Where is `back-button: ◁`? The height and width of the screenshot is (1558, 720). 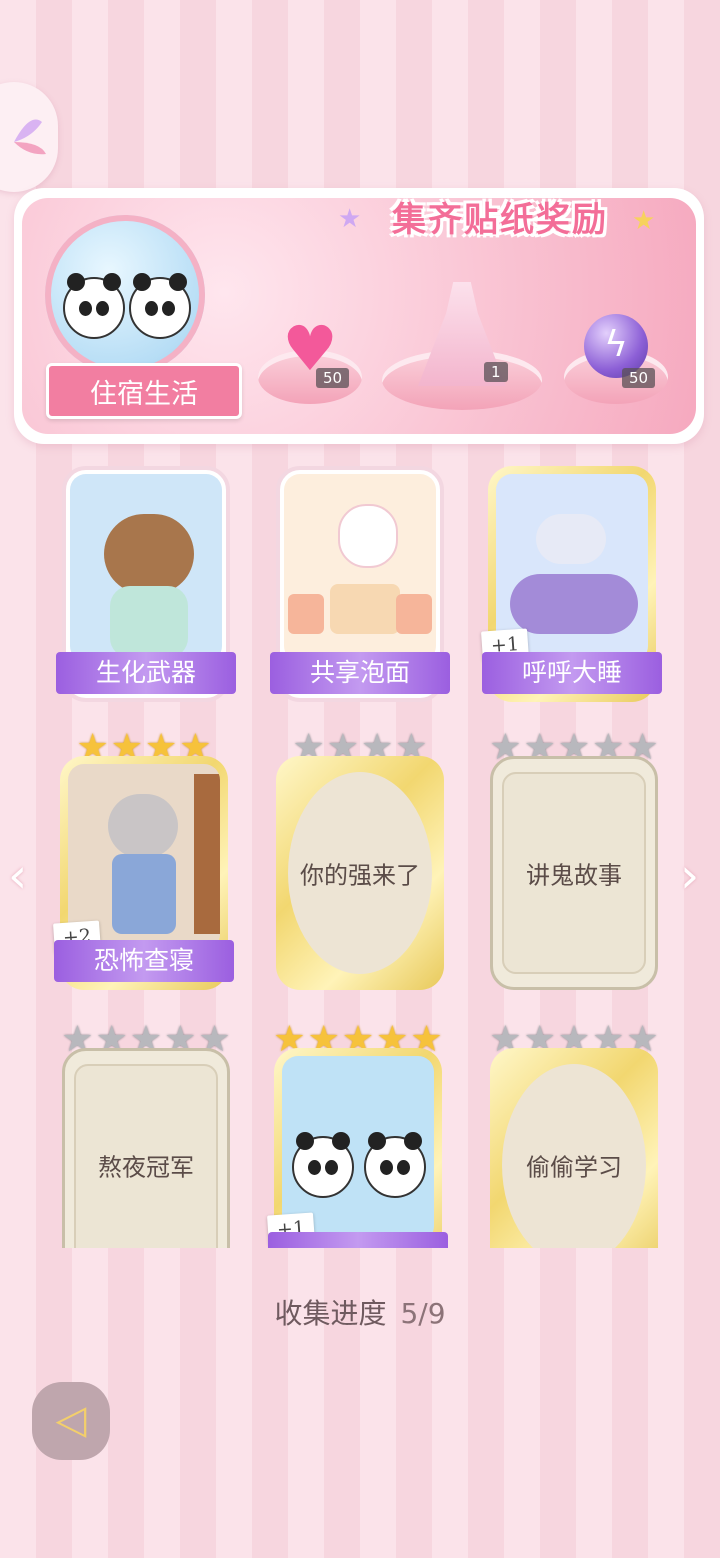
back-button: ◁ is located at coordinates (71, 1421).